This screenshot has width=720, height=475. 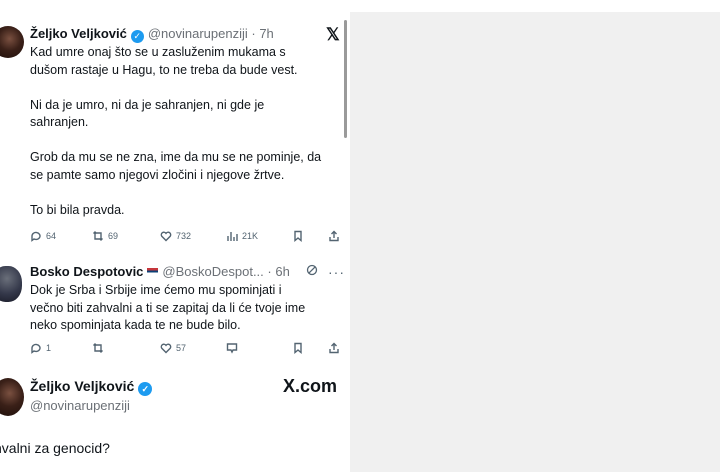 I want to click on author-avatar, so click(x=12, y=42).